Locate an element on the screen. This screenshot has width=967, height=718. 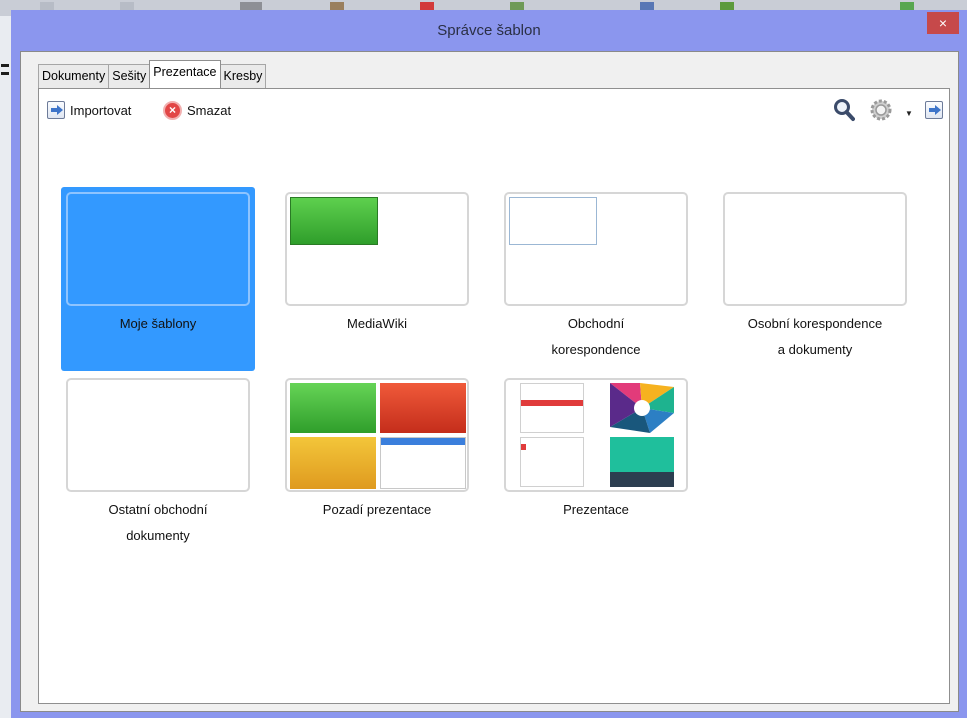
tab-documents: Dokumenty is located at coordinates (74, 76).